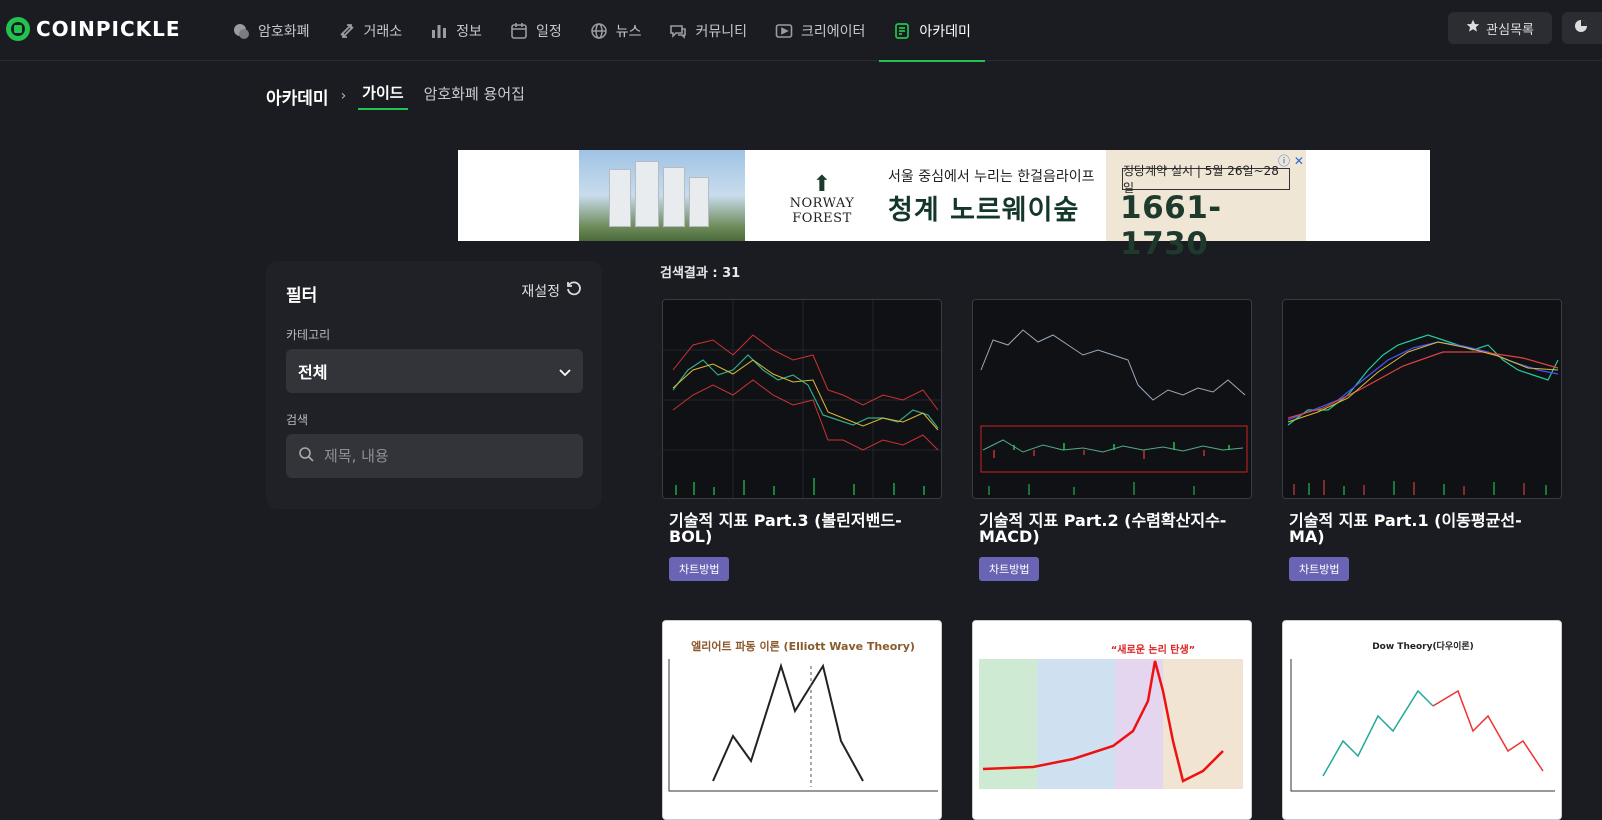 Image resolution: width=1602 pixels, height=820 pixels. I want to click on logo-text: COINPICKLE, so click(108, 29).